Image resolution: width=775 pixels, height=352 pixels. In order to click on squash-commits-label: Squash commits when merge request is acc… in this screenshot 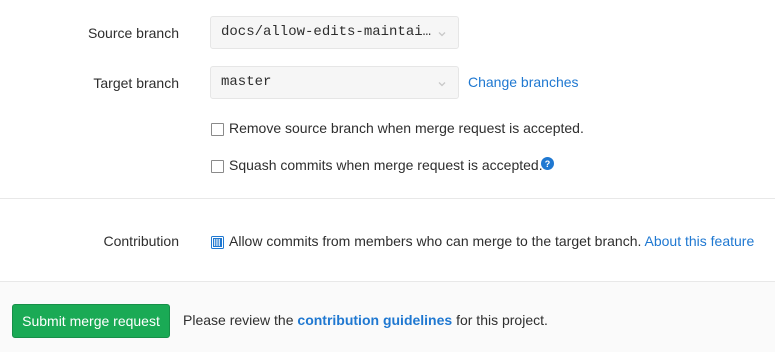, I will do `click(386, 165)`.